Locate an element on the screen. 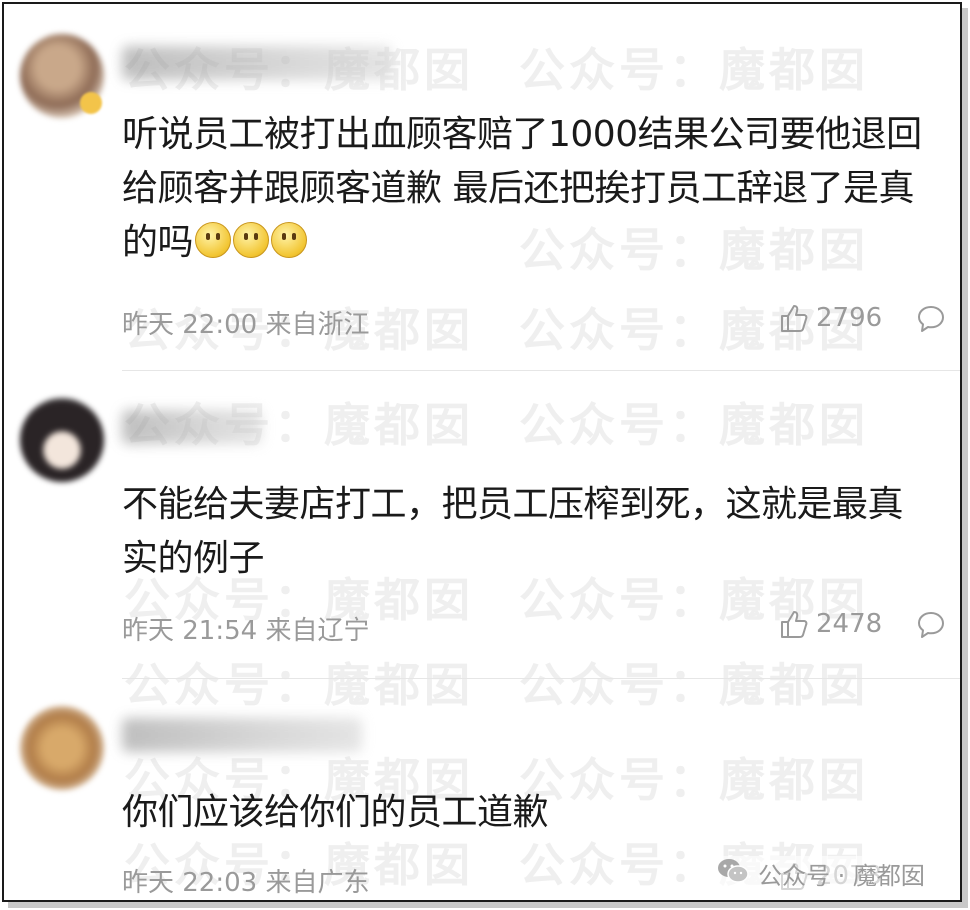 Image resolution: width=970 pixels, height=910 pixels. like-button: 2796 is located at coordinates (830, 318).